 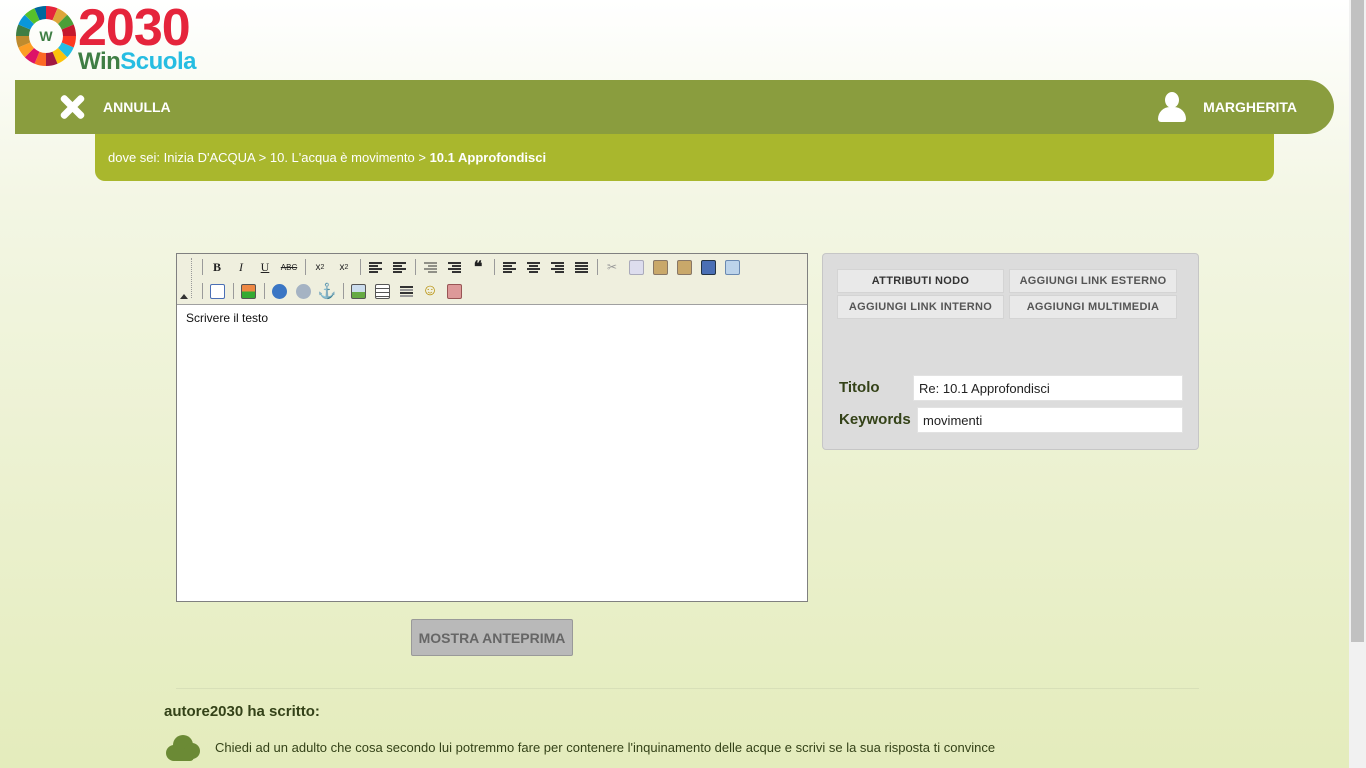 What do you see at coordinates (242, 711) in the screenshot?
I see `message-author: autore2030 ha scritto:` at bounding box center [242, 711].